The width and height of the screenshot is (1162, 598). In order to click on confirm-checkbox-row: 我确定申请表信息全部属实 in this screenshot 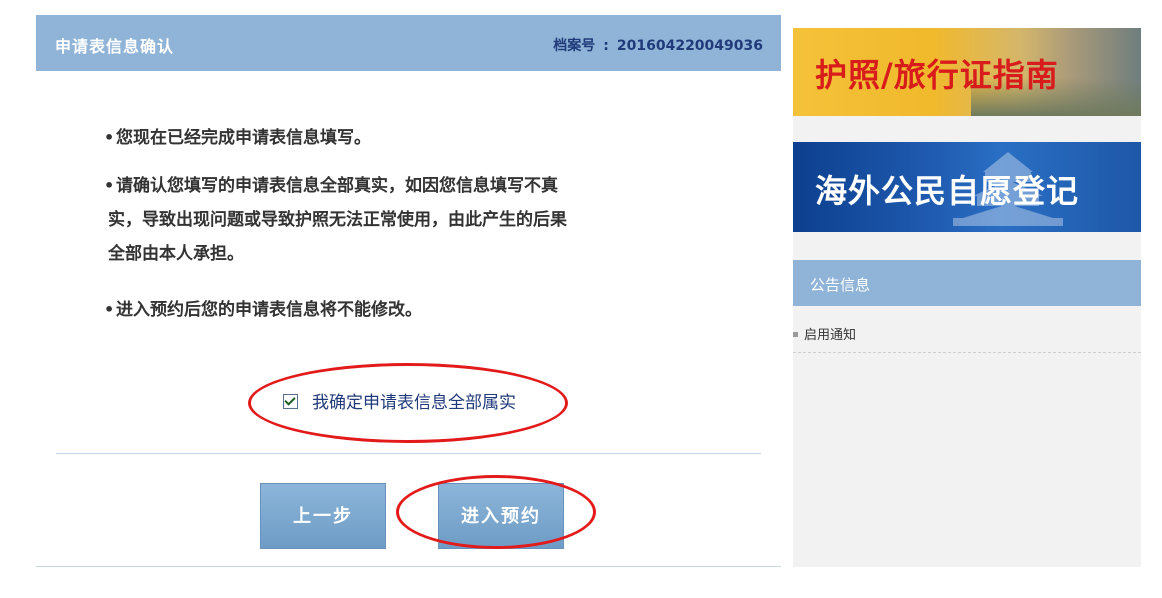, I will do `click(399, 400)`.